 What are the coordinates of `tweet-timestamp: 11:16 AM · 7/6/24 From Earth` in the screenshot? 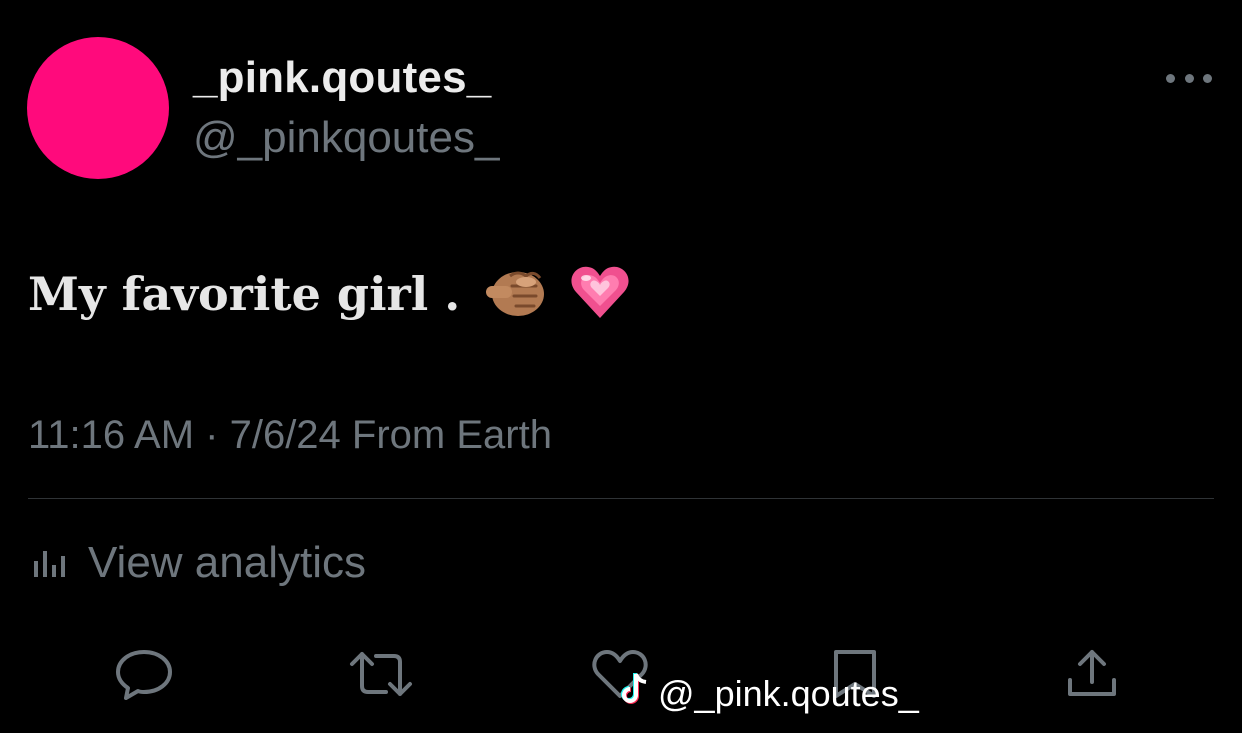 It's located at (290, 435).